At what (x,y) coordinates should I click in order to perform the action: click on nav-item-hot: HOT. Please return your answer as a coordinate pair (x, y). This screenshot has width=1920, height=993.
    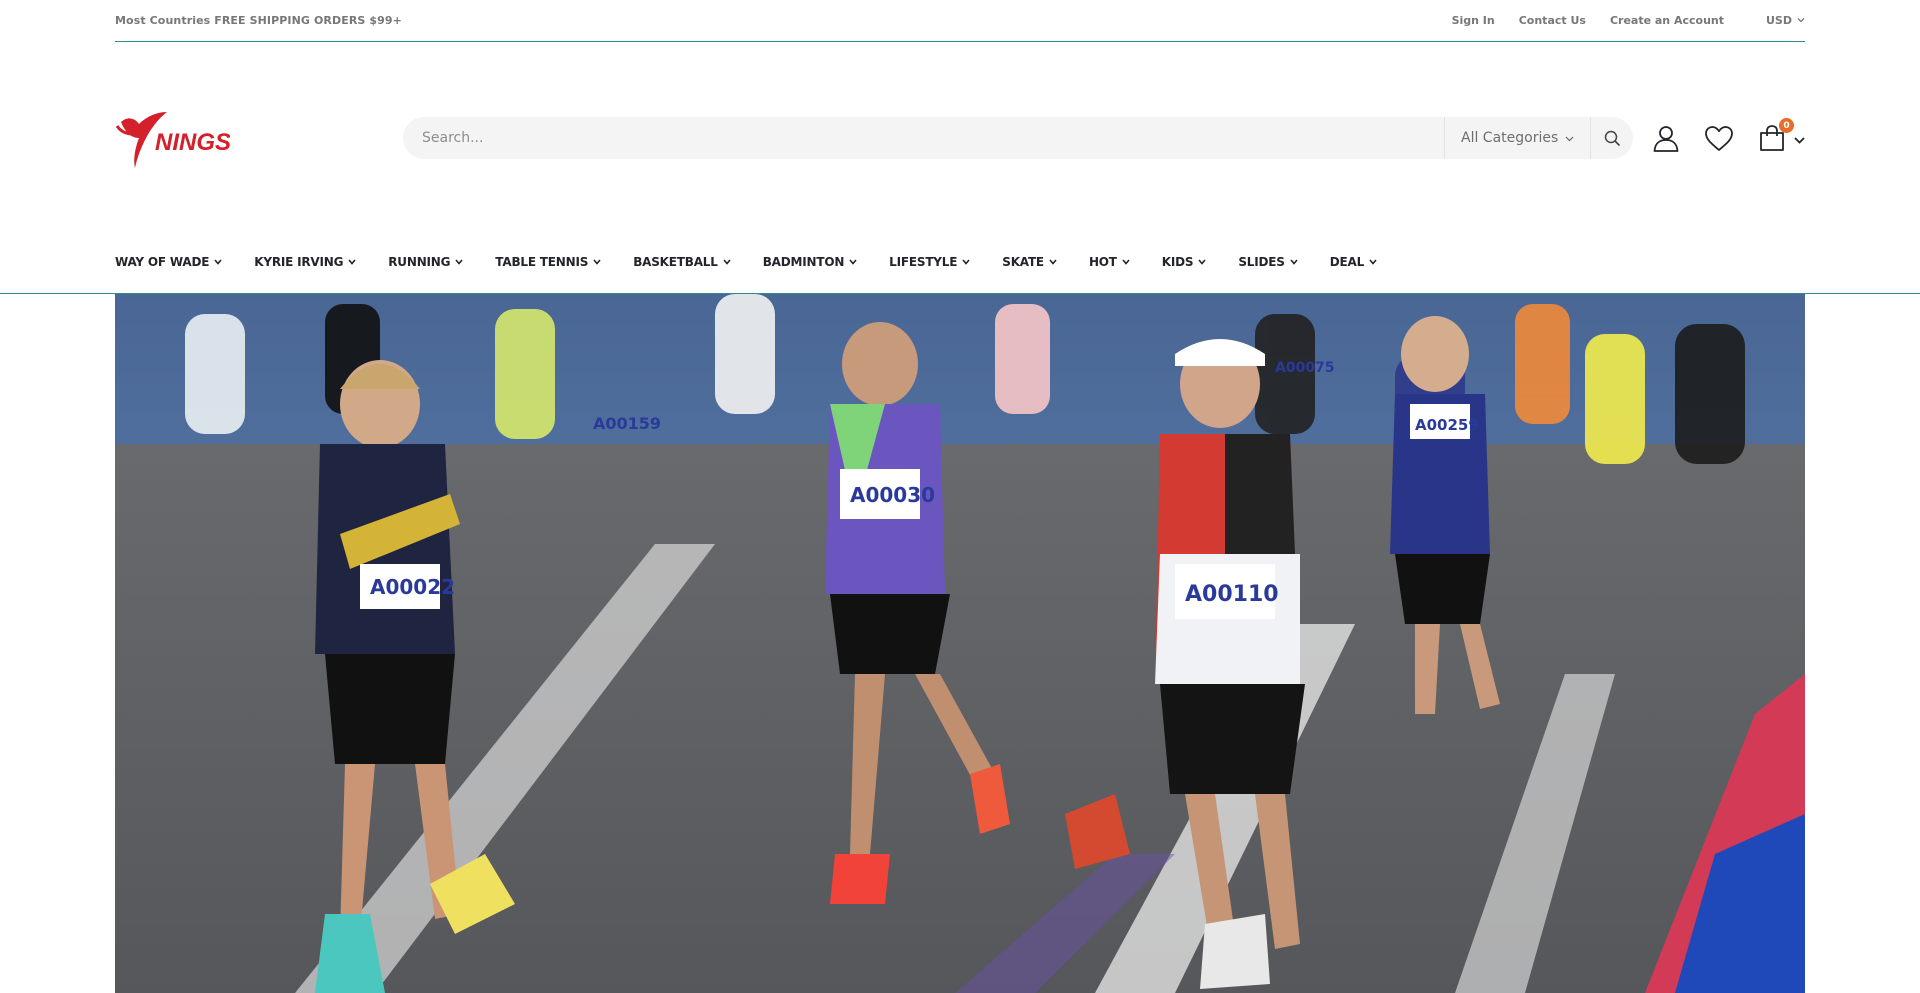
    Looking at the image, I should click on (1109, 262).